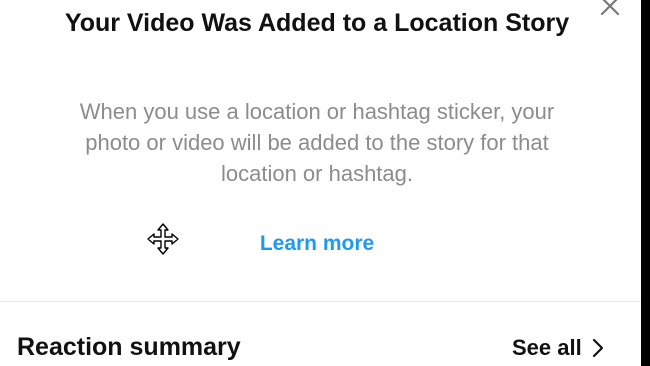  I want to click on divider, so click(320, 301).